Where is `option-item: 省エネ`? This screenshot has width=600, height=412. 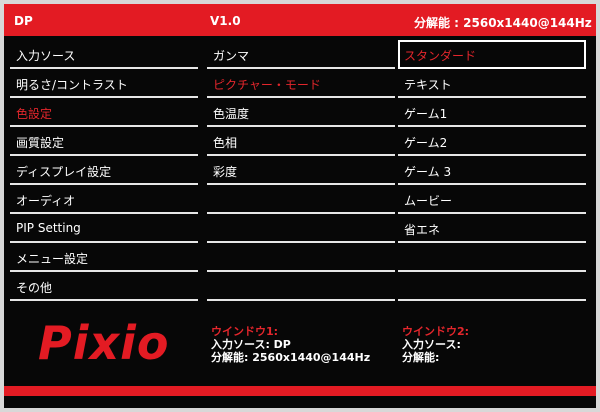
option-item: 省エネ is located at coordinates (492, 228).